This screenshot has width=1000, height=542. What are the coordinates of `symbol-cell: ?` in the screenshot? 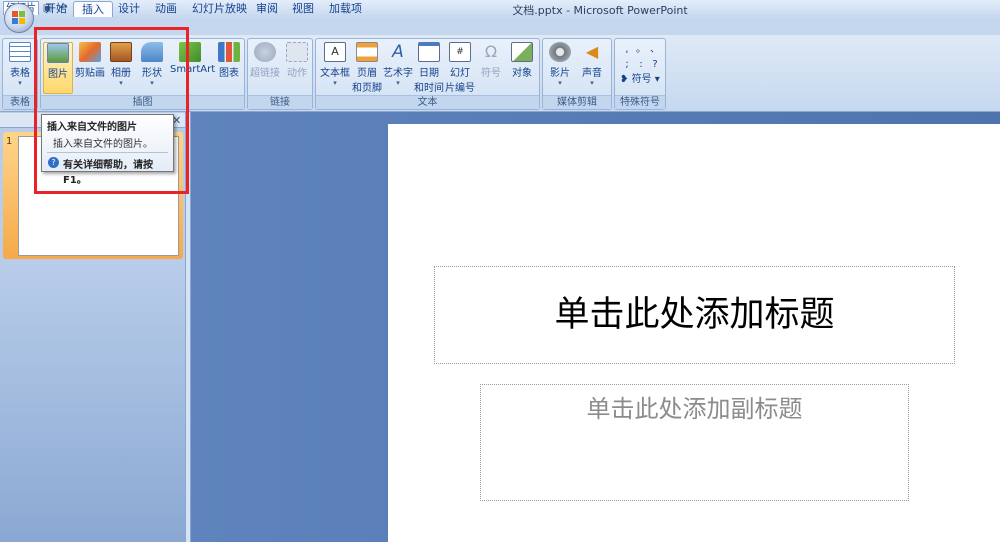 It's located at (655, 64).